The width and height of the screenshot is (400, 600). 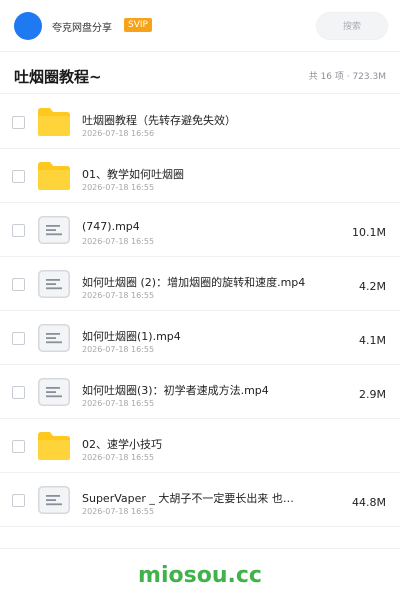 What do you see at coordinates (200, 176) in the screenshot?
I see `list-item: 01、教学如何吐烟圈 2026-07-18 16:55` at bounding box center [200, 176].